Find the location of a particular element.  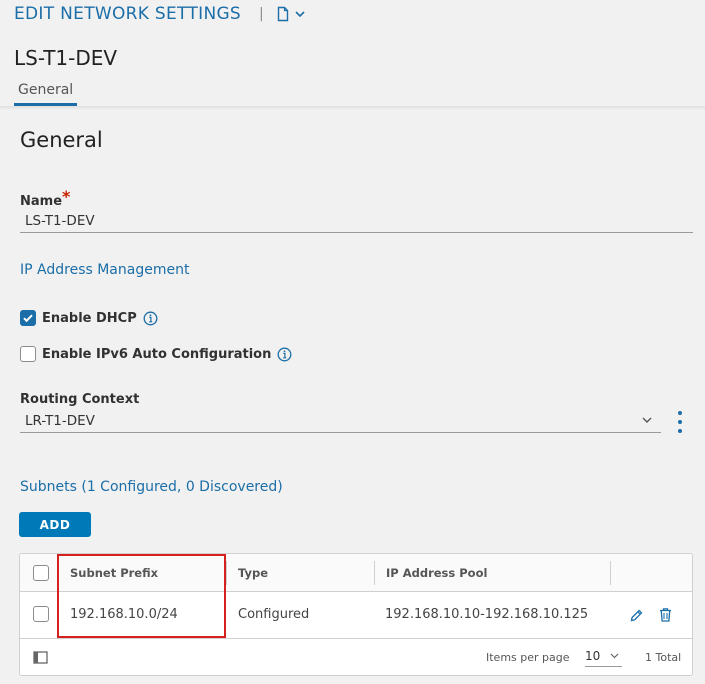

enable-dhcp-row: Enable DHCP is located at coordinates (89, 318).